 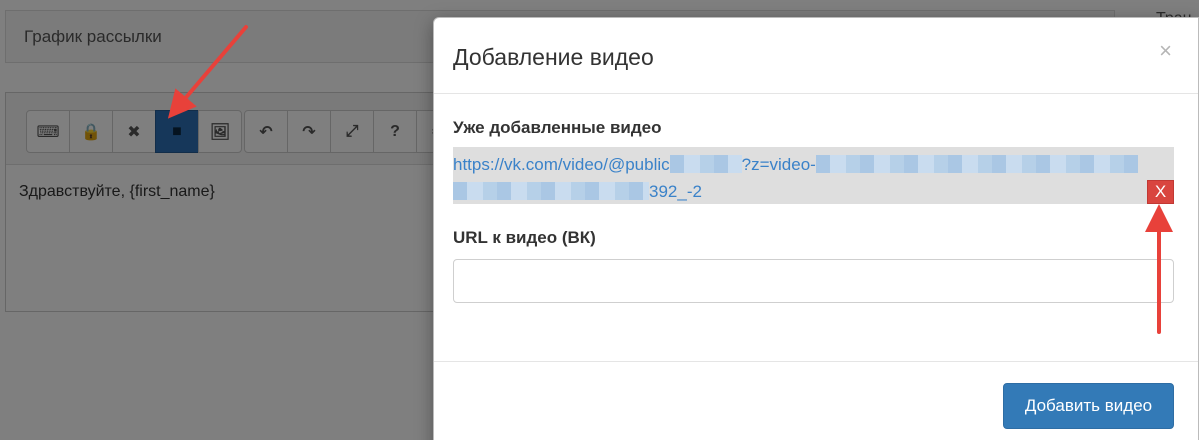 What do you see at coordinates (1165, 51) in the screenshot?
I see `close-icon: ×` at bounding box center [1165, 51].